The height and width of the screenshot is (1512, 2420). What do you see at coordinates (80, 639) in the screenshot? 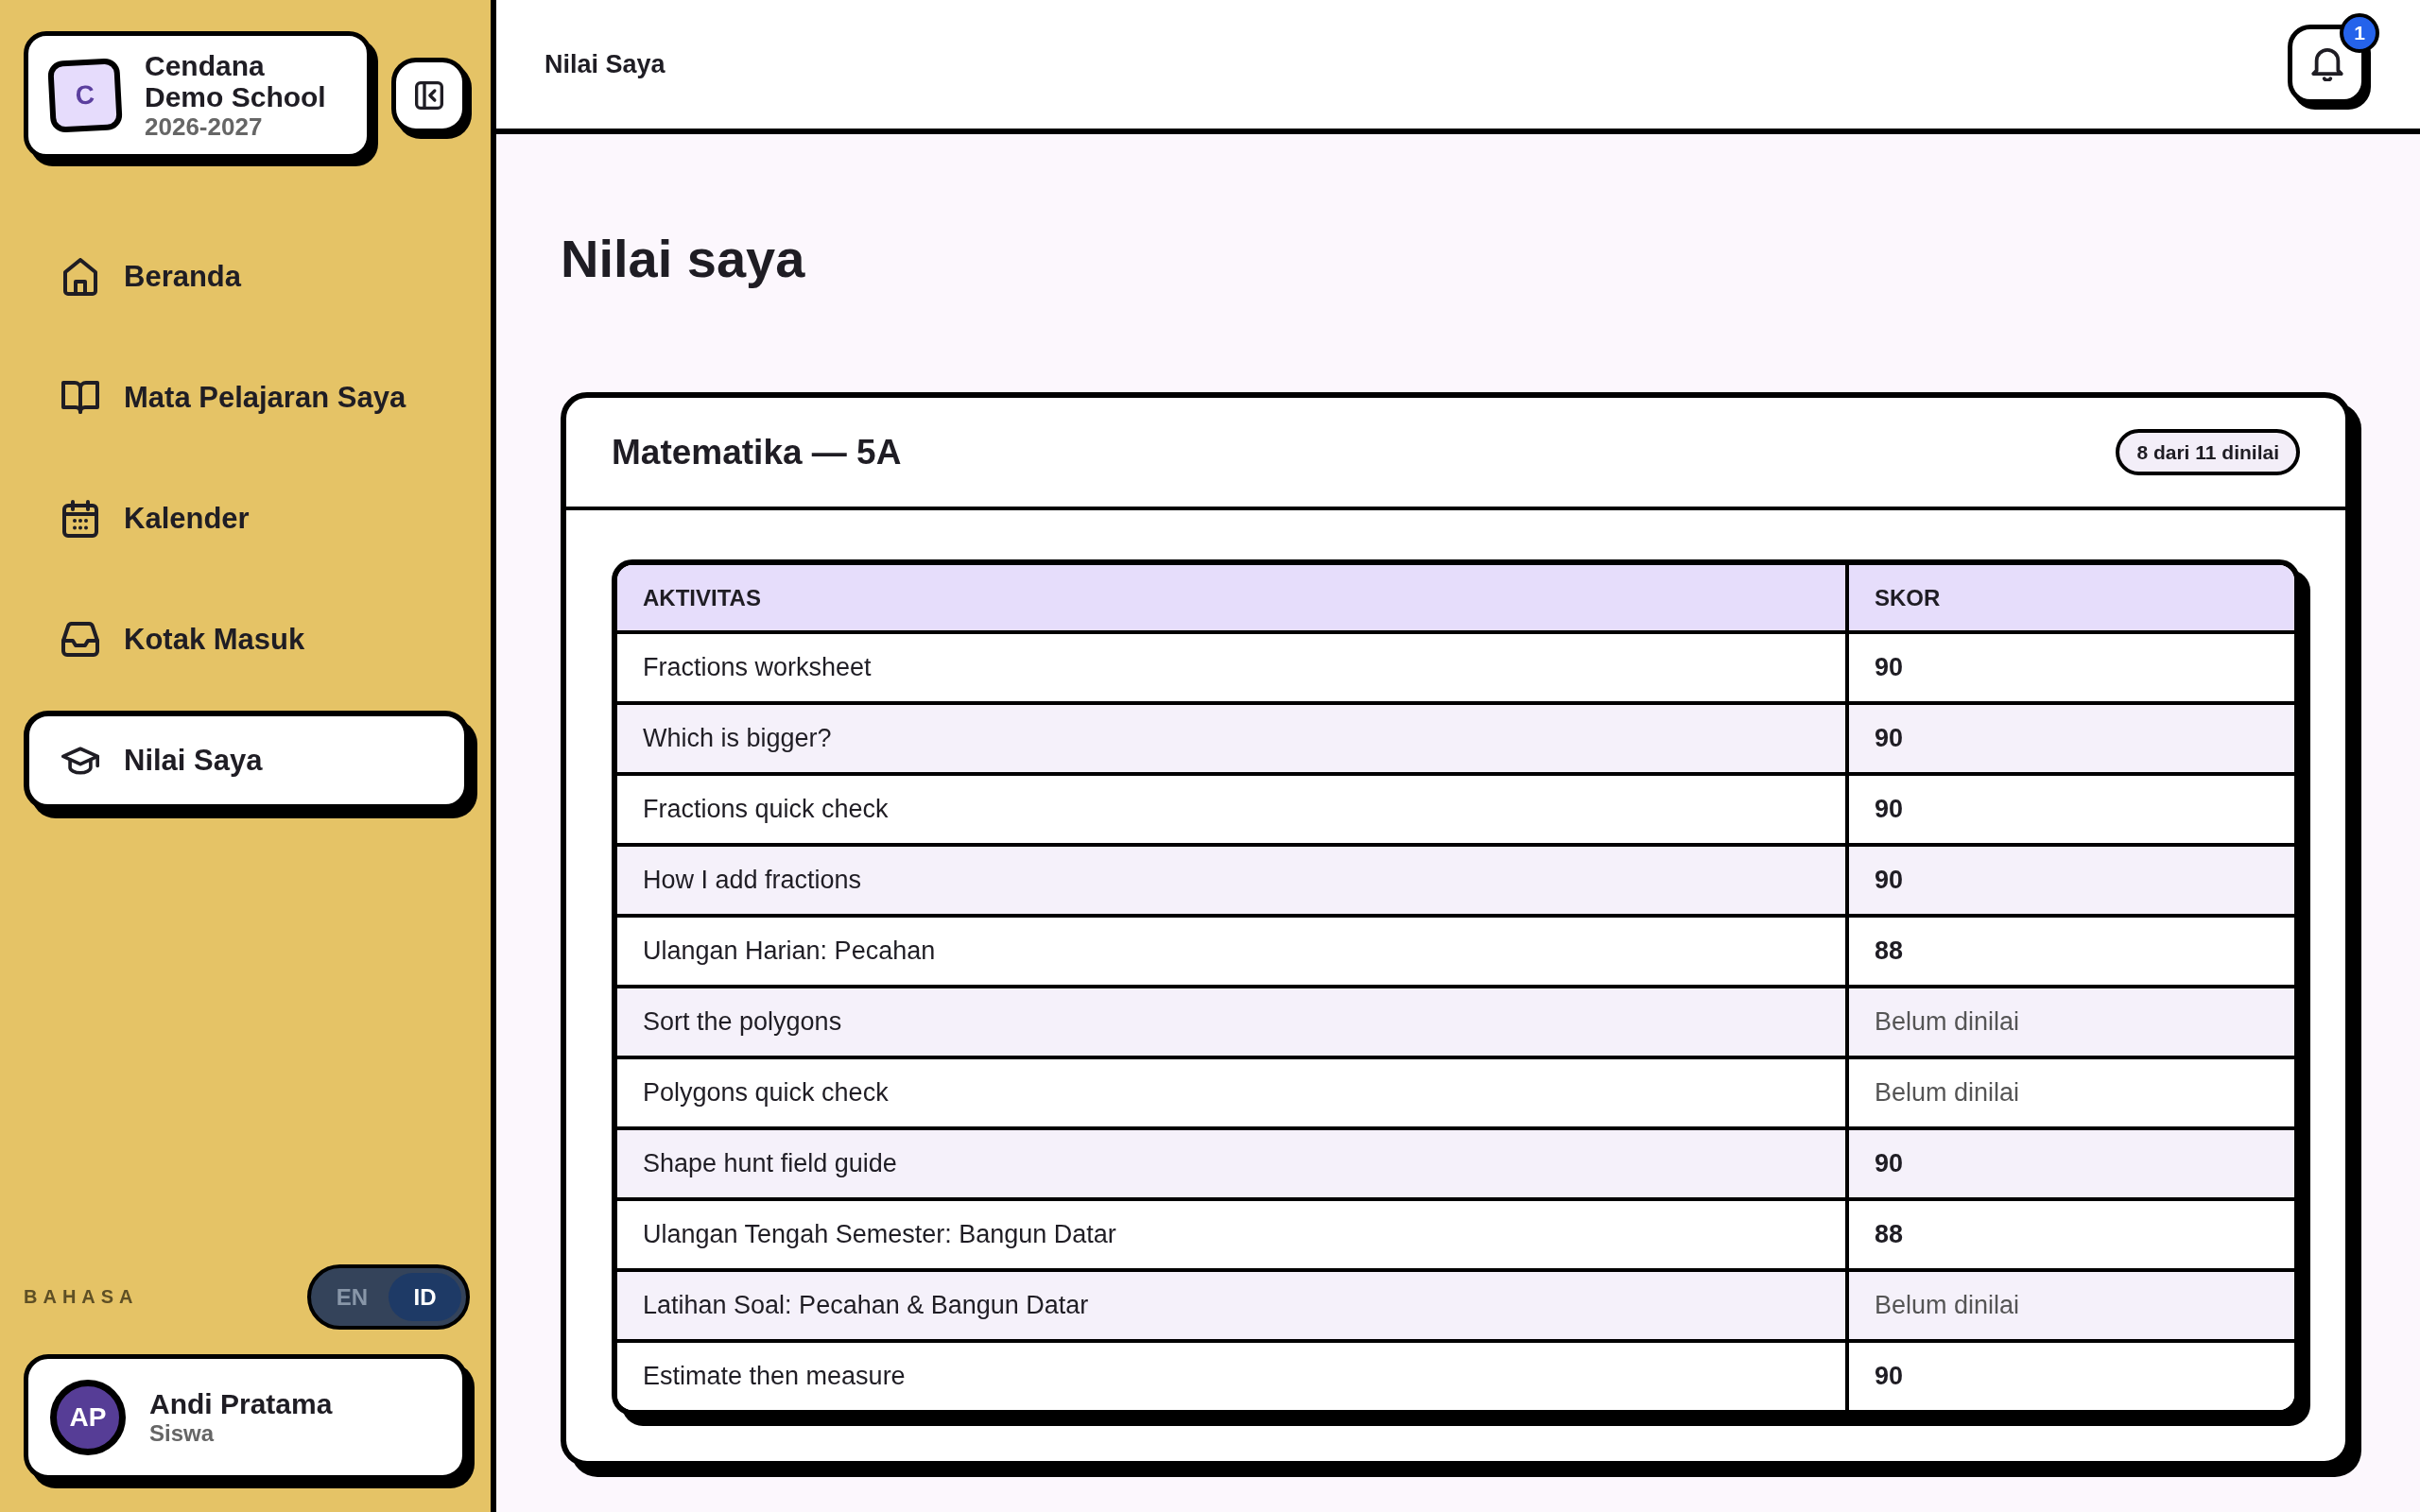
I see `inbox-icon` at bounding box center [80, 639].